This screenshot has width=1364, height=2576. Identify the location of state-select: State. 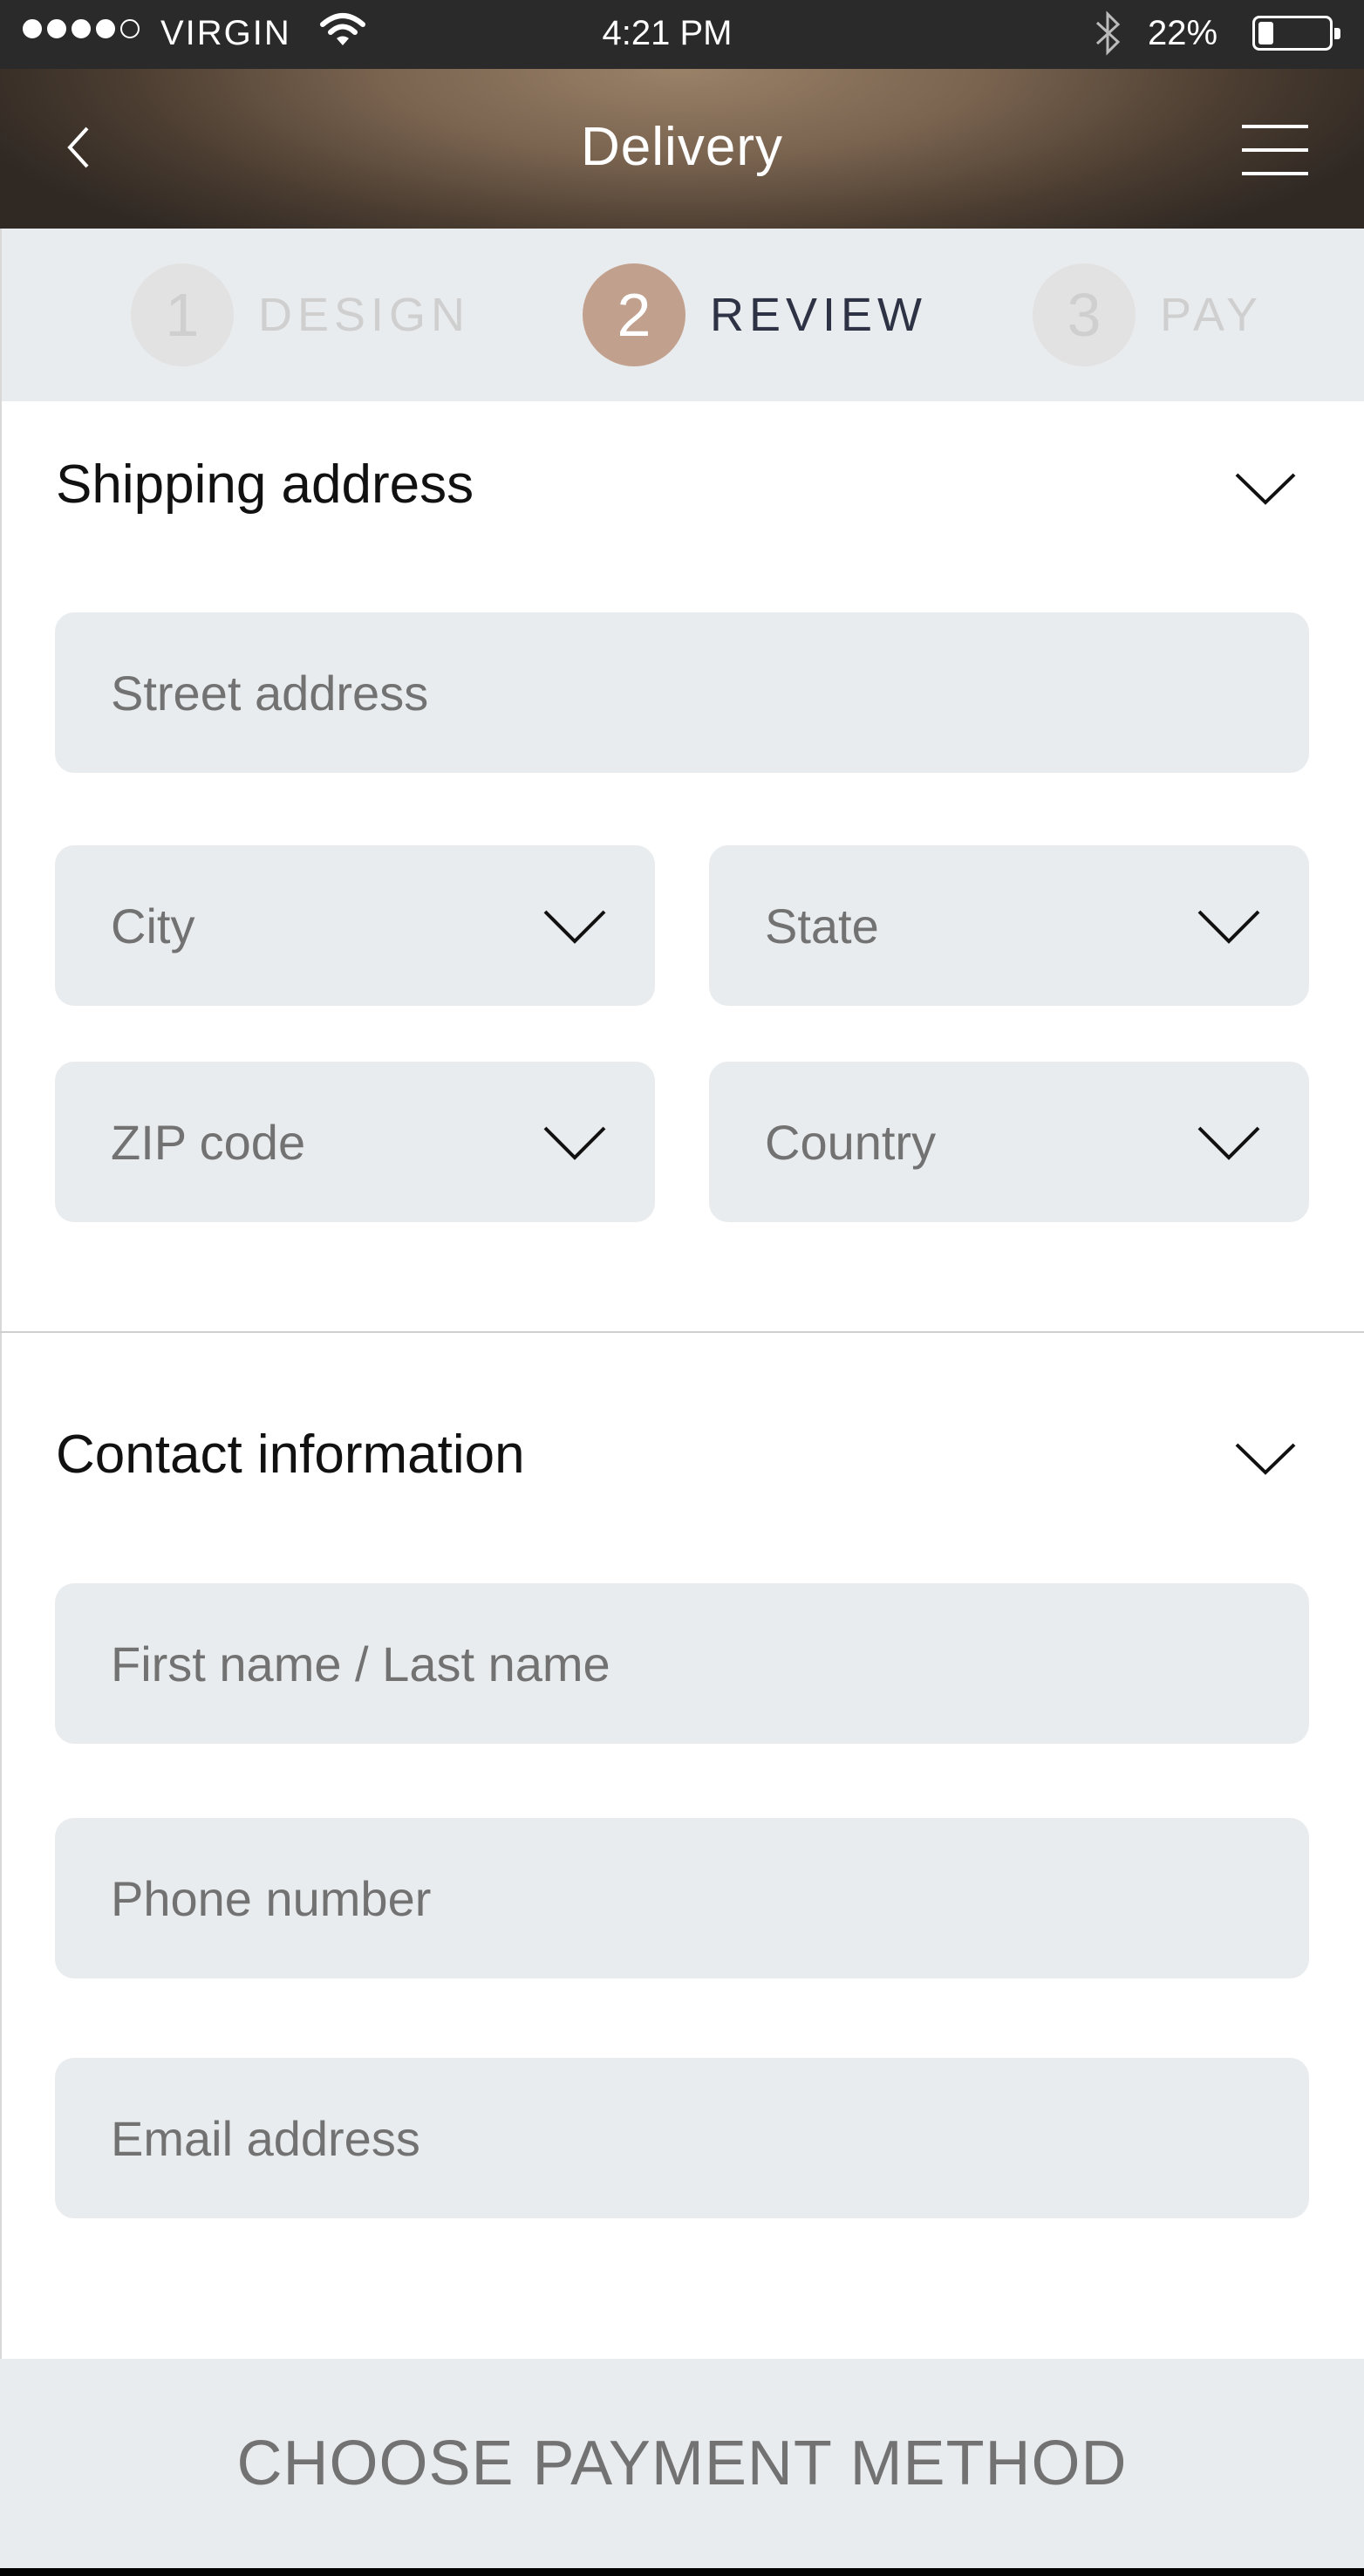
(1009, 925).